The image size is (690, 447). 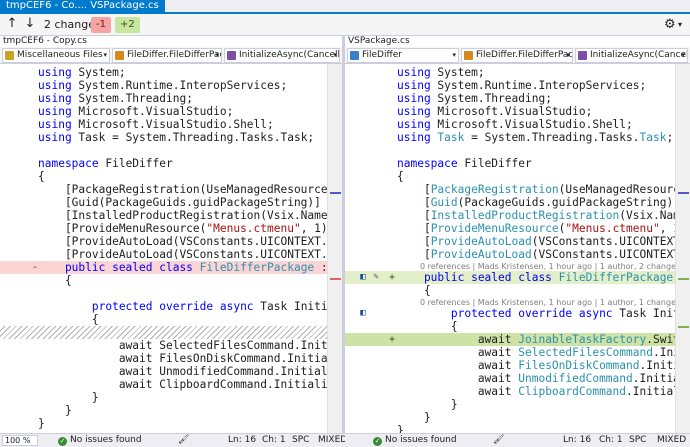 I want to click on left-type-dropdown: FileDiffer.FileDifferPacl ▾, so click(x=167, y=55).